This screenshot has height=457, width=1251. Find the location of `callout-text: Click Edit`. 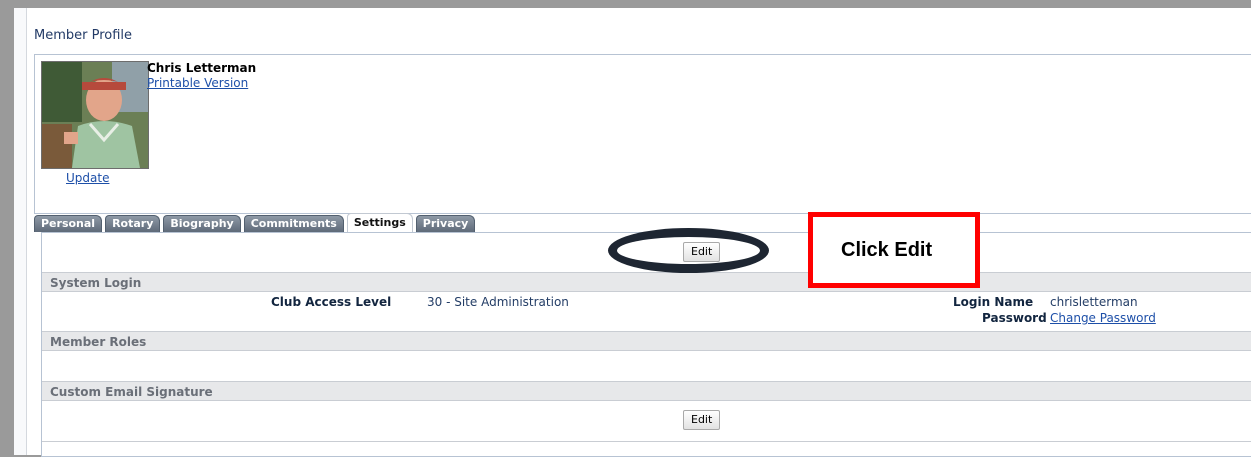

callout-text: Click Edit is located at coordinates (887, 250).